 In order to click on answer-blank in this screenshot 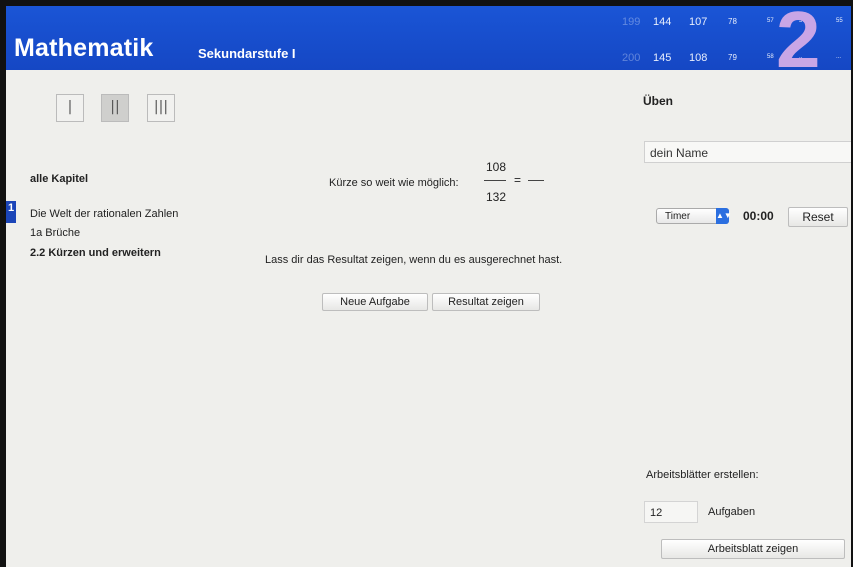, I will do `click(536, 180)`.